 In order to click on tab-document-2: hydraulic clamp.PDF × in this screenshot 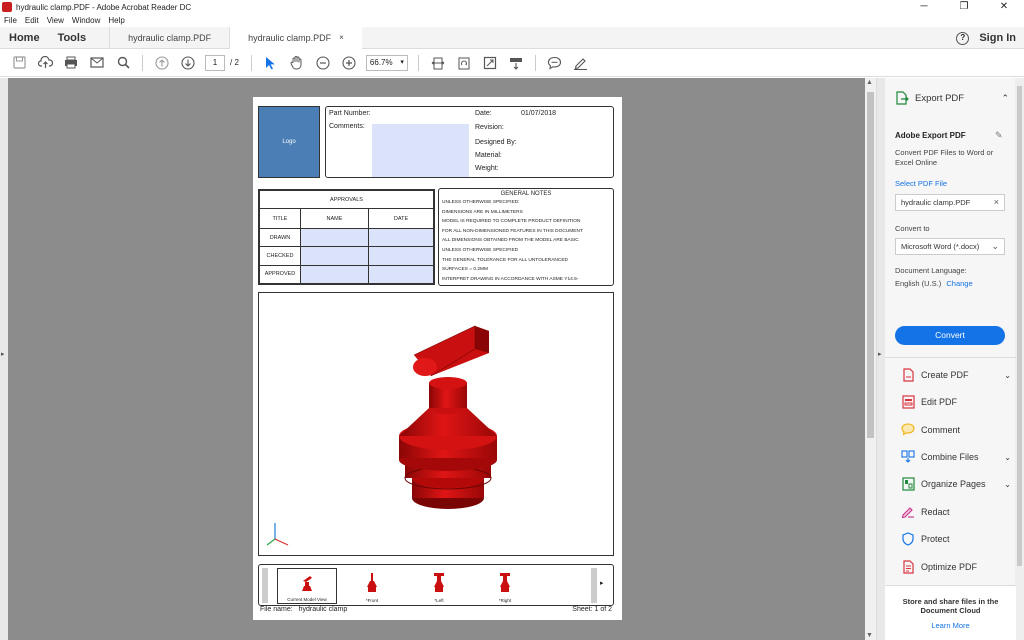, I will do `click(295, 37)`.